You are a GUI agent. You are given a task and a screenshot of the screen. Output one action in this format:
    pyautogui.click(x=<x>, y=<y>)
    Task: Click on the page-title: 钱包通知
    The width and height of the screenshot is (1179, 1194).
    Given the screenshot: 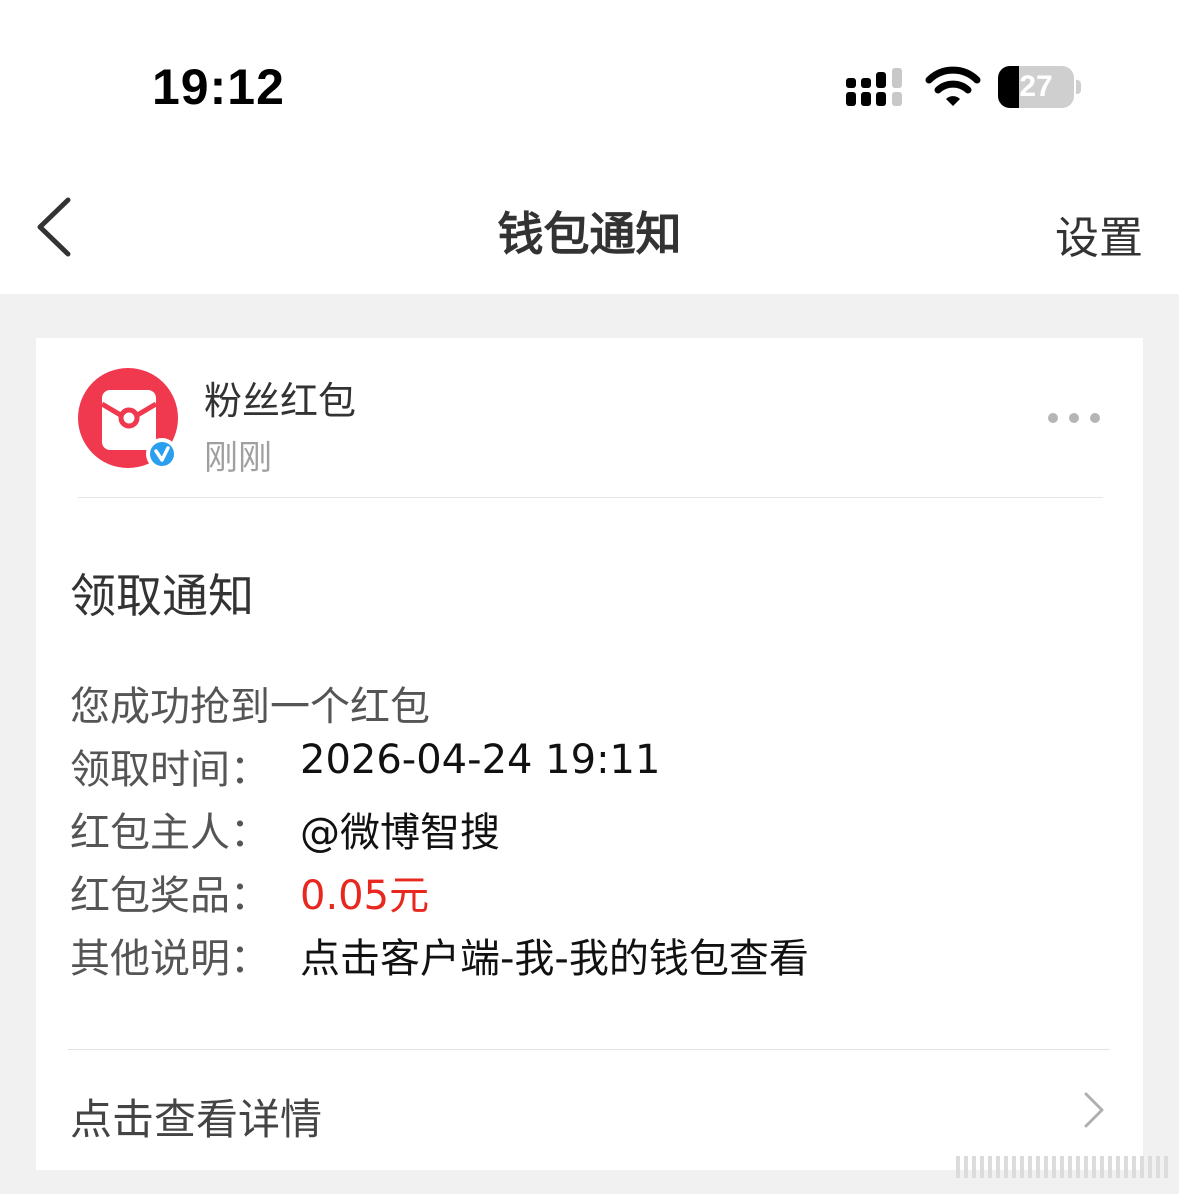 What is the action you would take?
    pyautogui.click(x=589, y=234)
    